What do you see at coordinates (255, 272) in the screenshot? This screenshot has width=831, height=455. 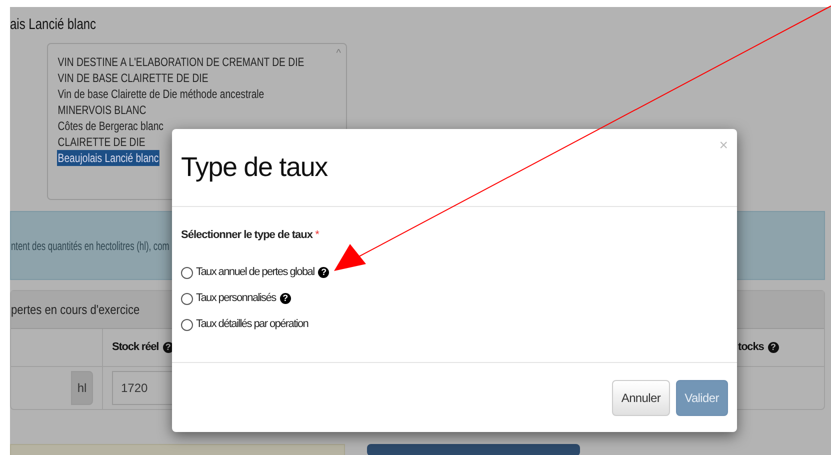 I see `option-label: Taux annuel de pertes global` at bounding box center [255, 272].